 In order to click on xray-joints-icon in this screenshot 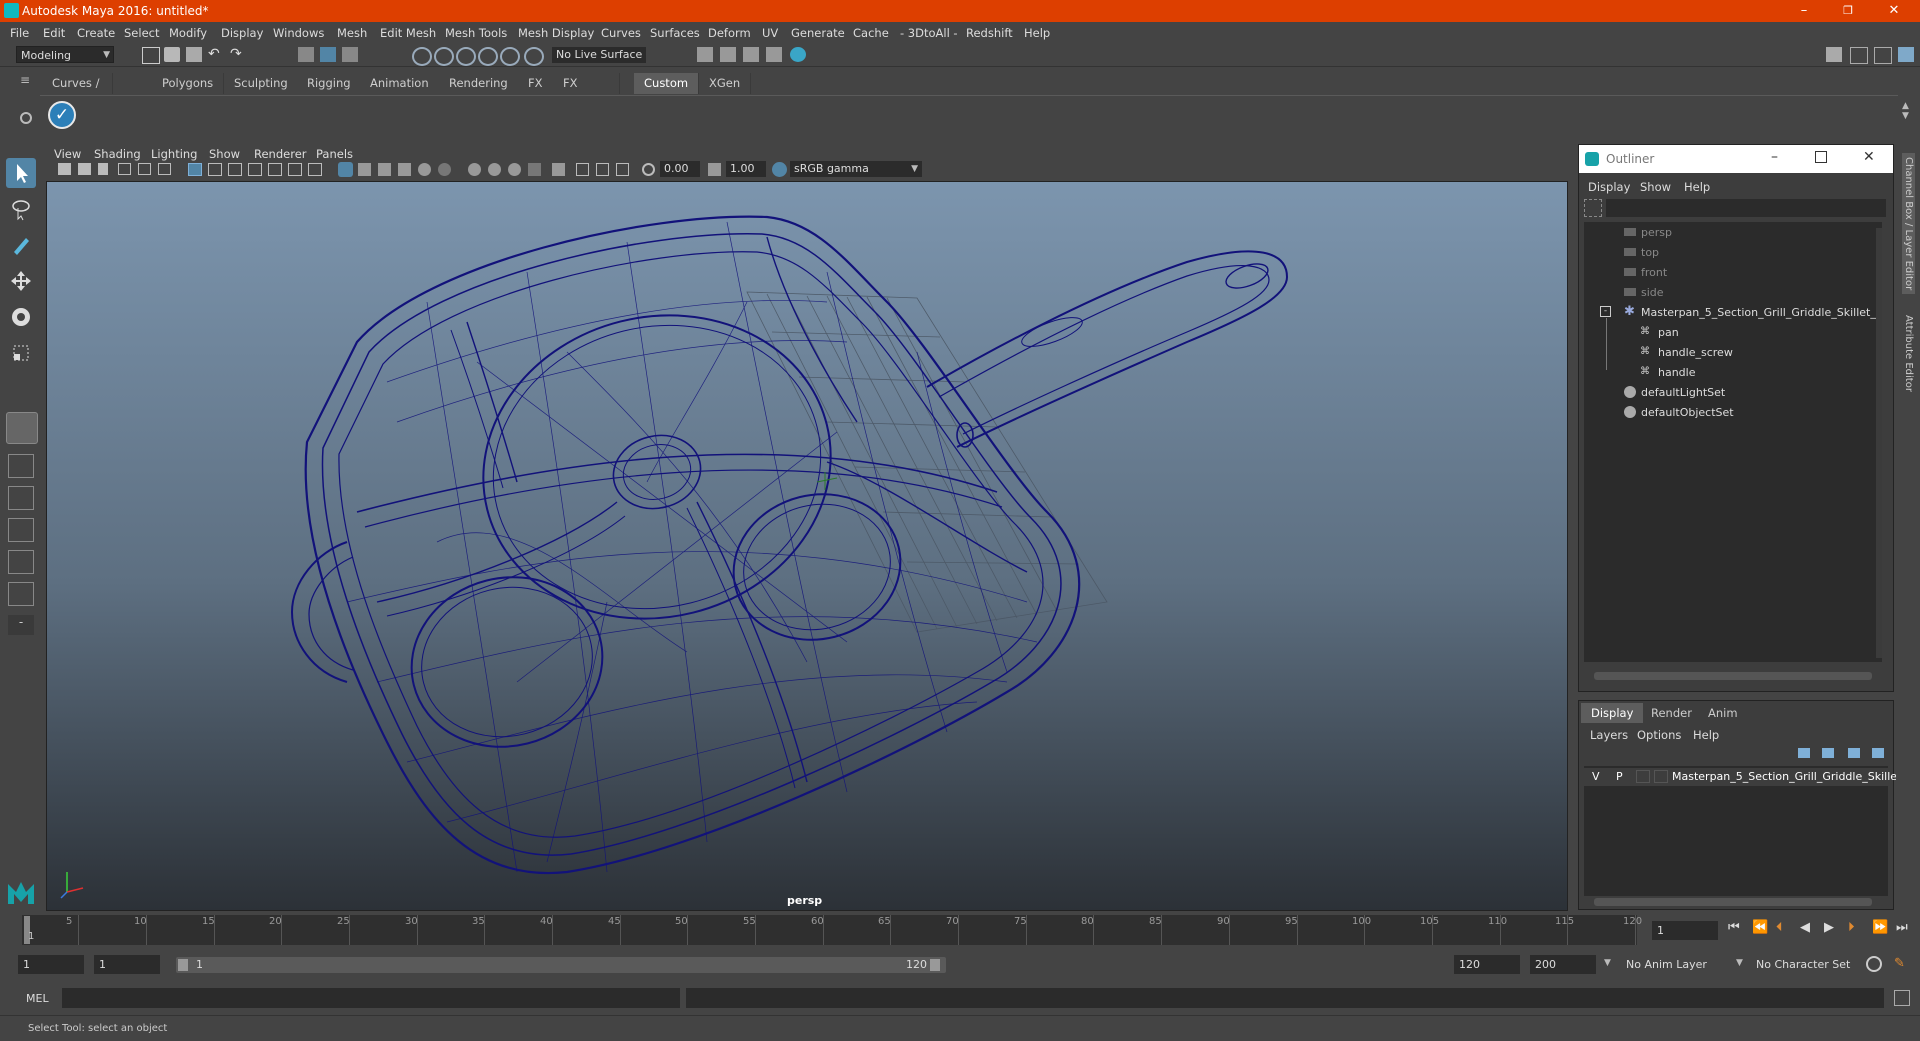, I will do `click(602, 169)`.